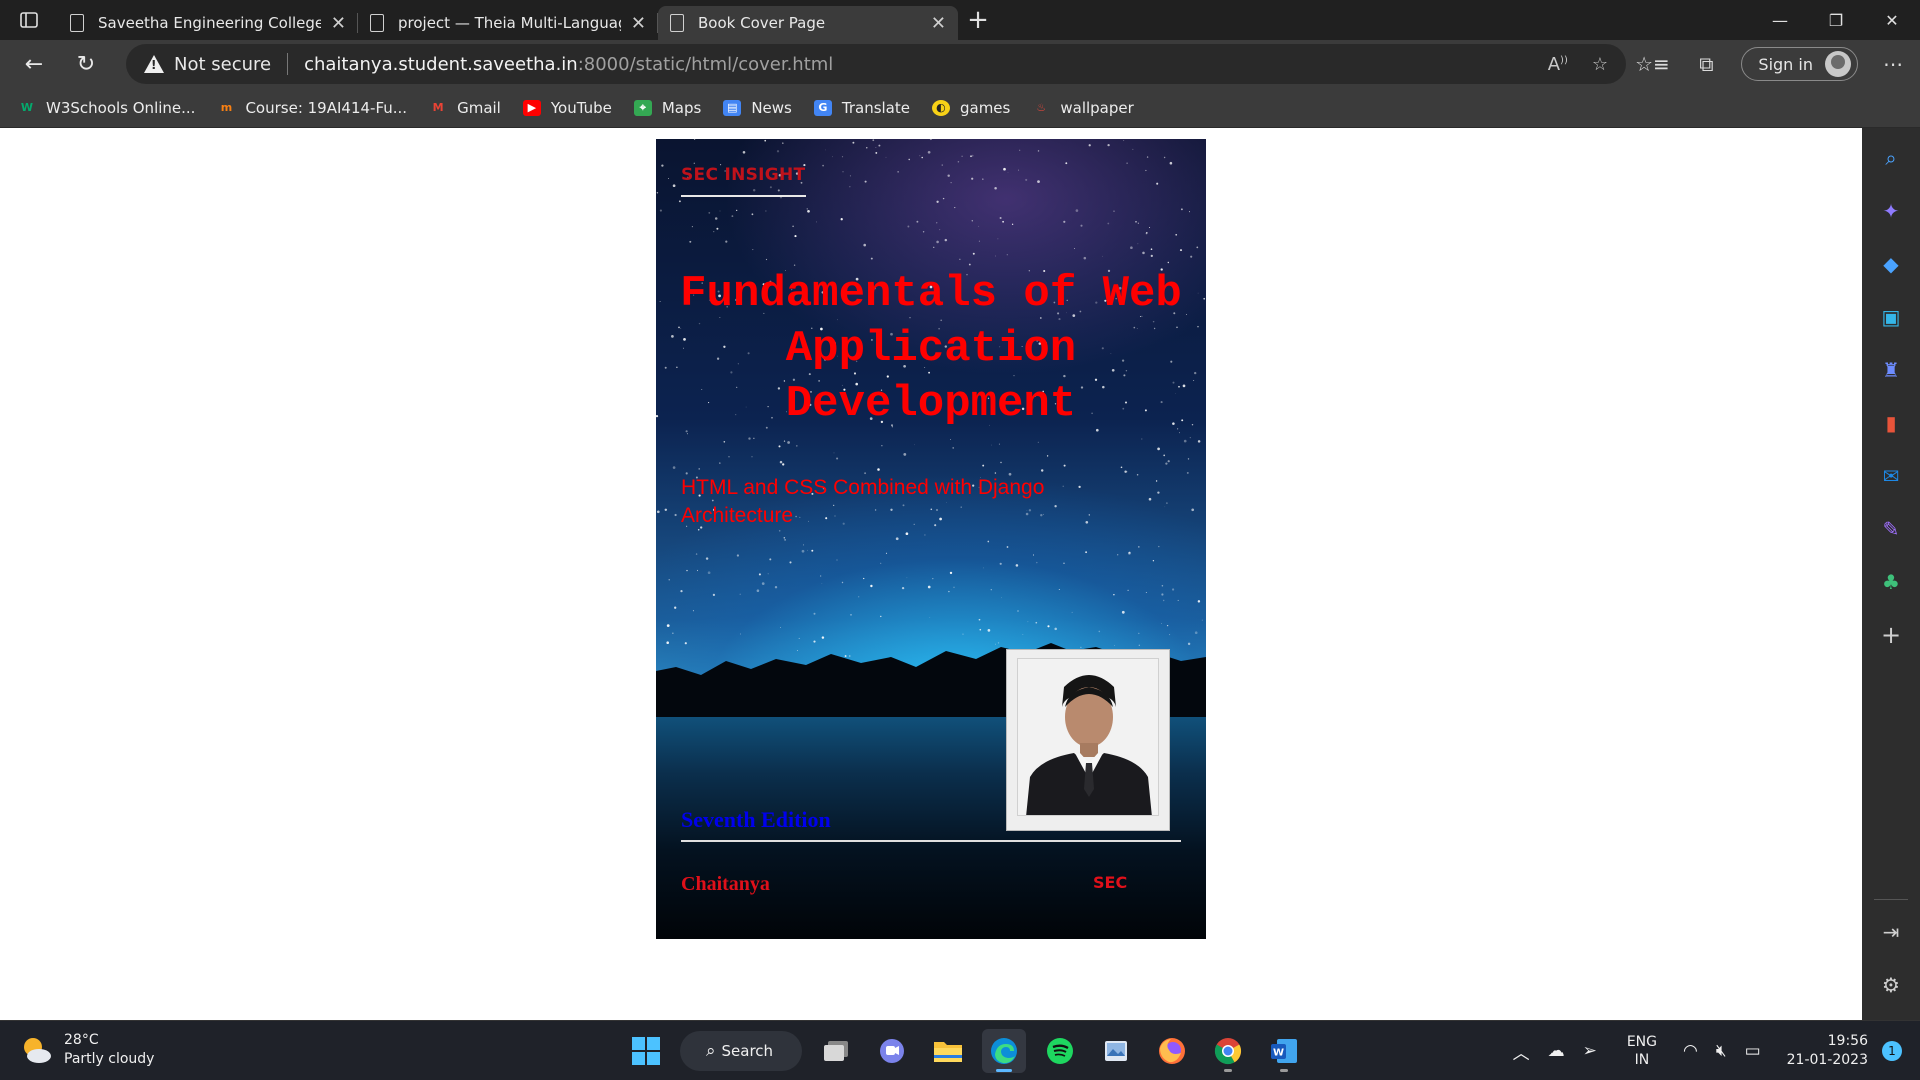  What do you see at coordinates (642, 107) in the screenshot?
I see `maps-icon: ⌖` at bounding box center [642, 107].